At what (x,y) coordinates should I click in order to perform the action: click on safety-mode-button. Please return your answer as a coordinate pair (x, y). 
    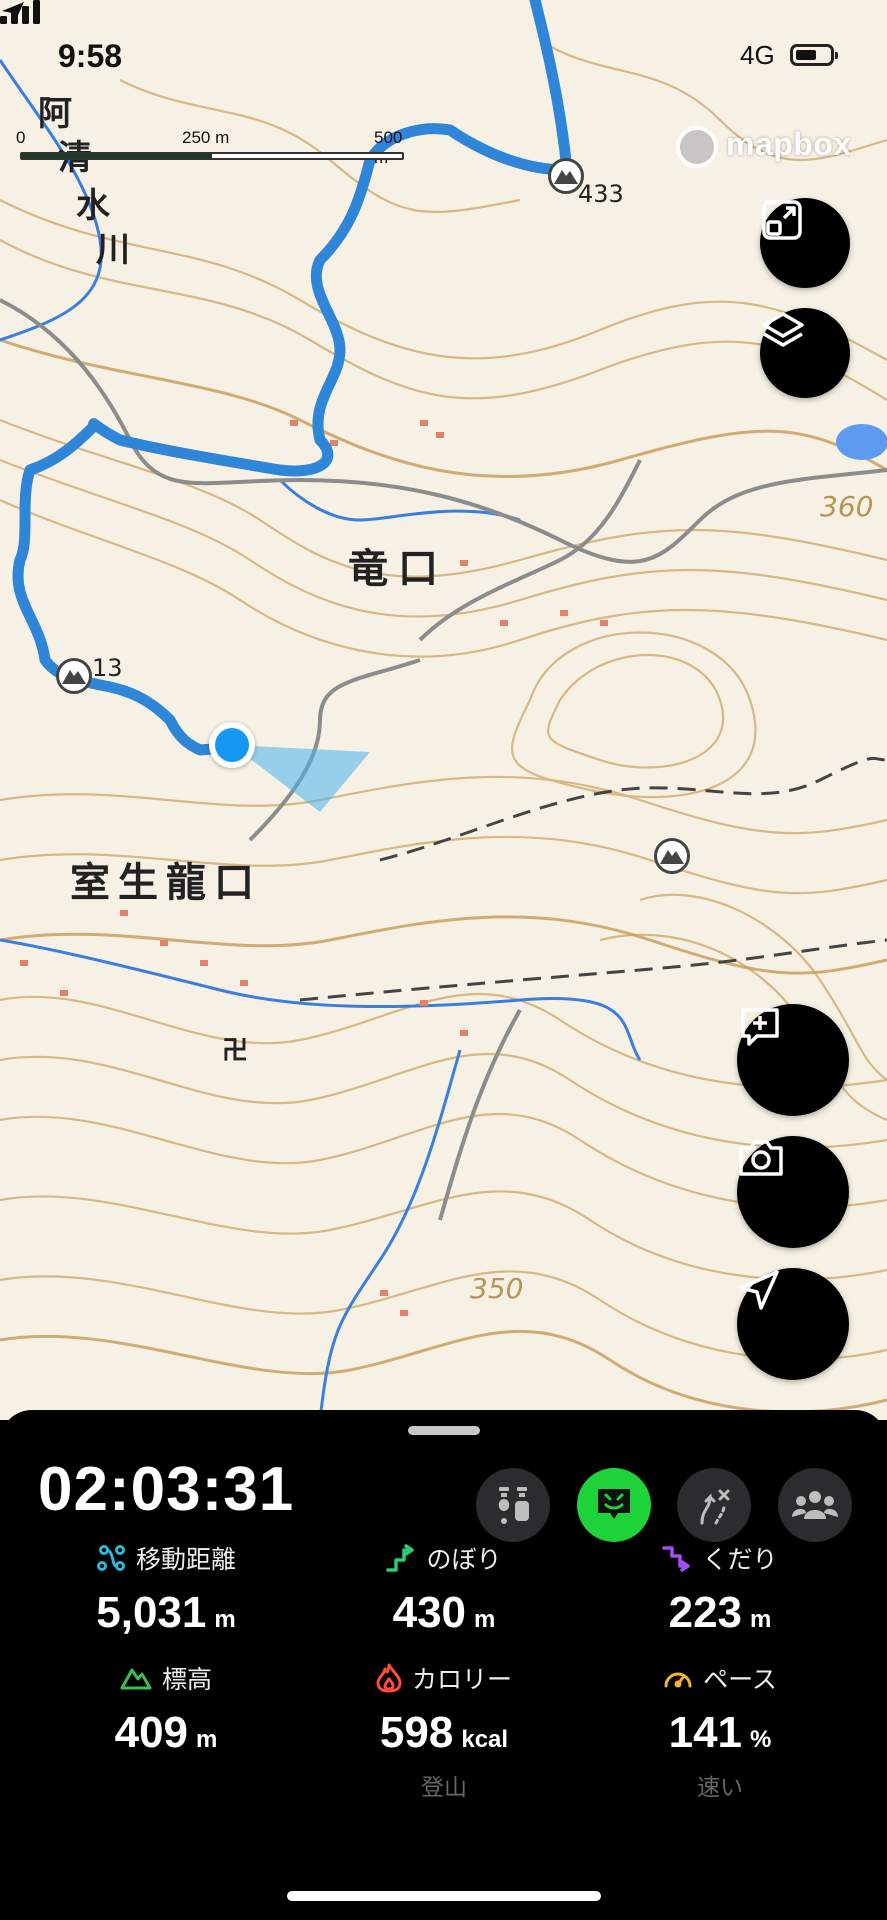
    Looking at the image, I should click on (614, 1505).